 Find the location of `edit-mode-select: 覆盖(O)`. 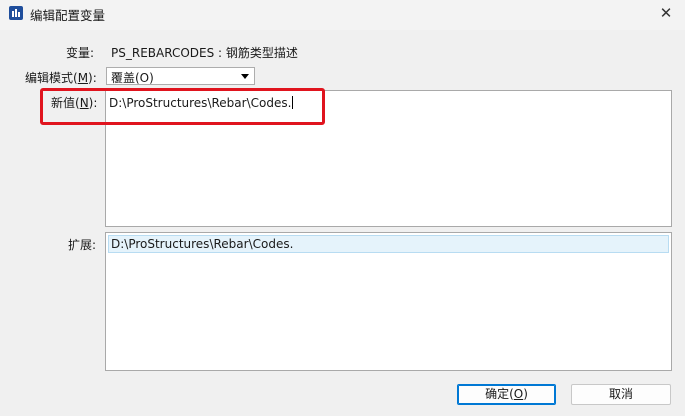

edit-mode-select: 覆盖(O) is located at coordinates (180, 76).